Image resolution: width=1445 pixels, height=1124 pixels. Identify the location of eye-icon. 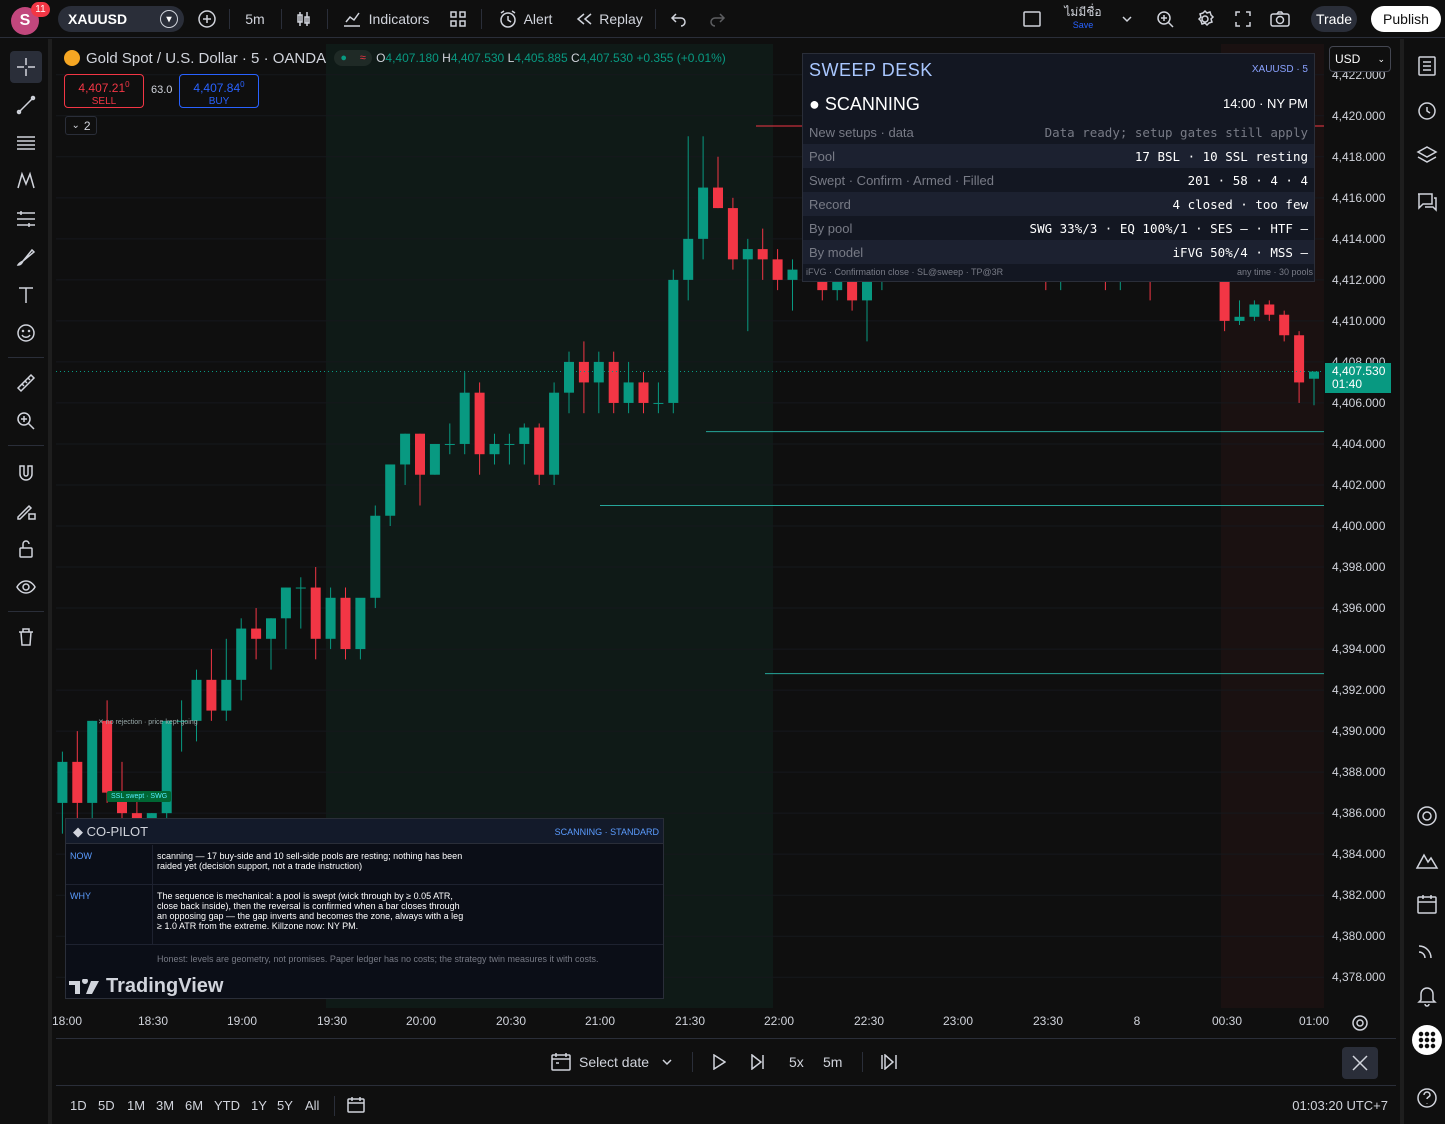
(26, 587).